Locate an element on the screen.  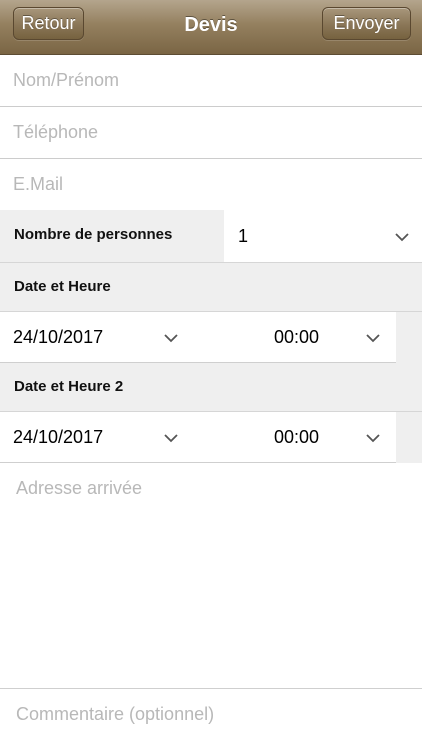
name-field-row is located at coordinates (211, 81).